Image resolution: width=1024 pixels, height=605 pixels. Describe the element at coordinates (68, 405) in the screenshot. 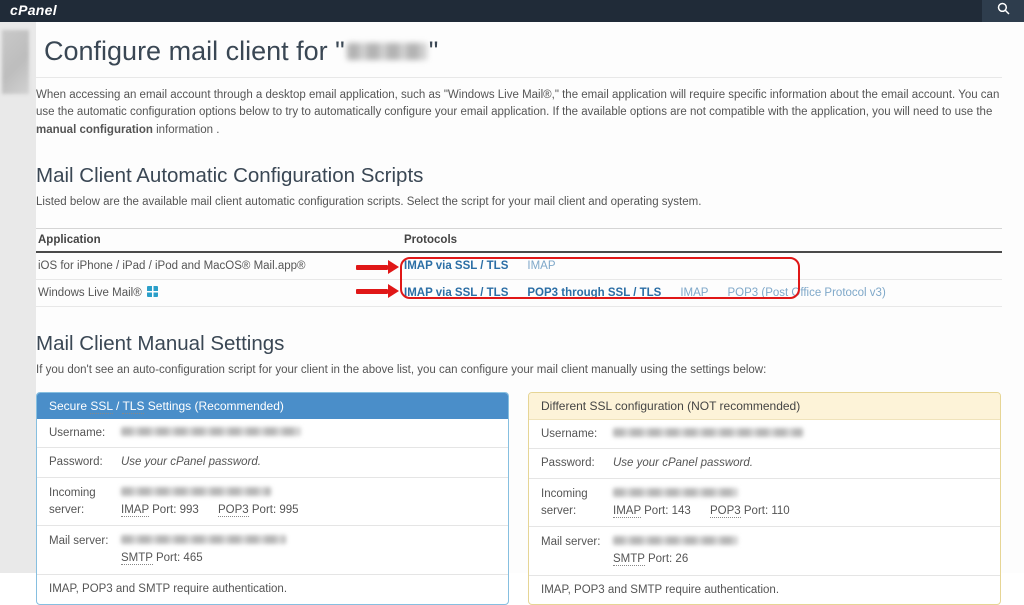

I see `secure-title-pre: Secure` at that location.